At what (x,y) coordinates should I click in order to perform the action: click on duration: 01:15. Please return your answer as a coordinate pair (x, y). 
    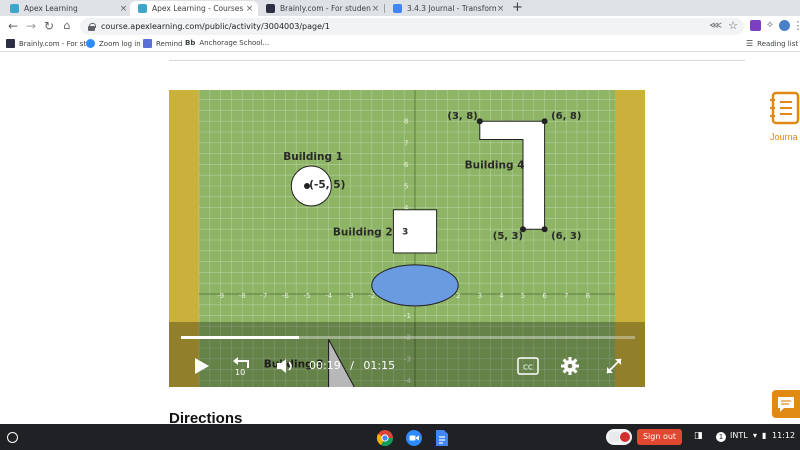
    Looking at the image, I should click on (379, 365).